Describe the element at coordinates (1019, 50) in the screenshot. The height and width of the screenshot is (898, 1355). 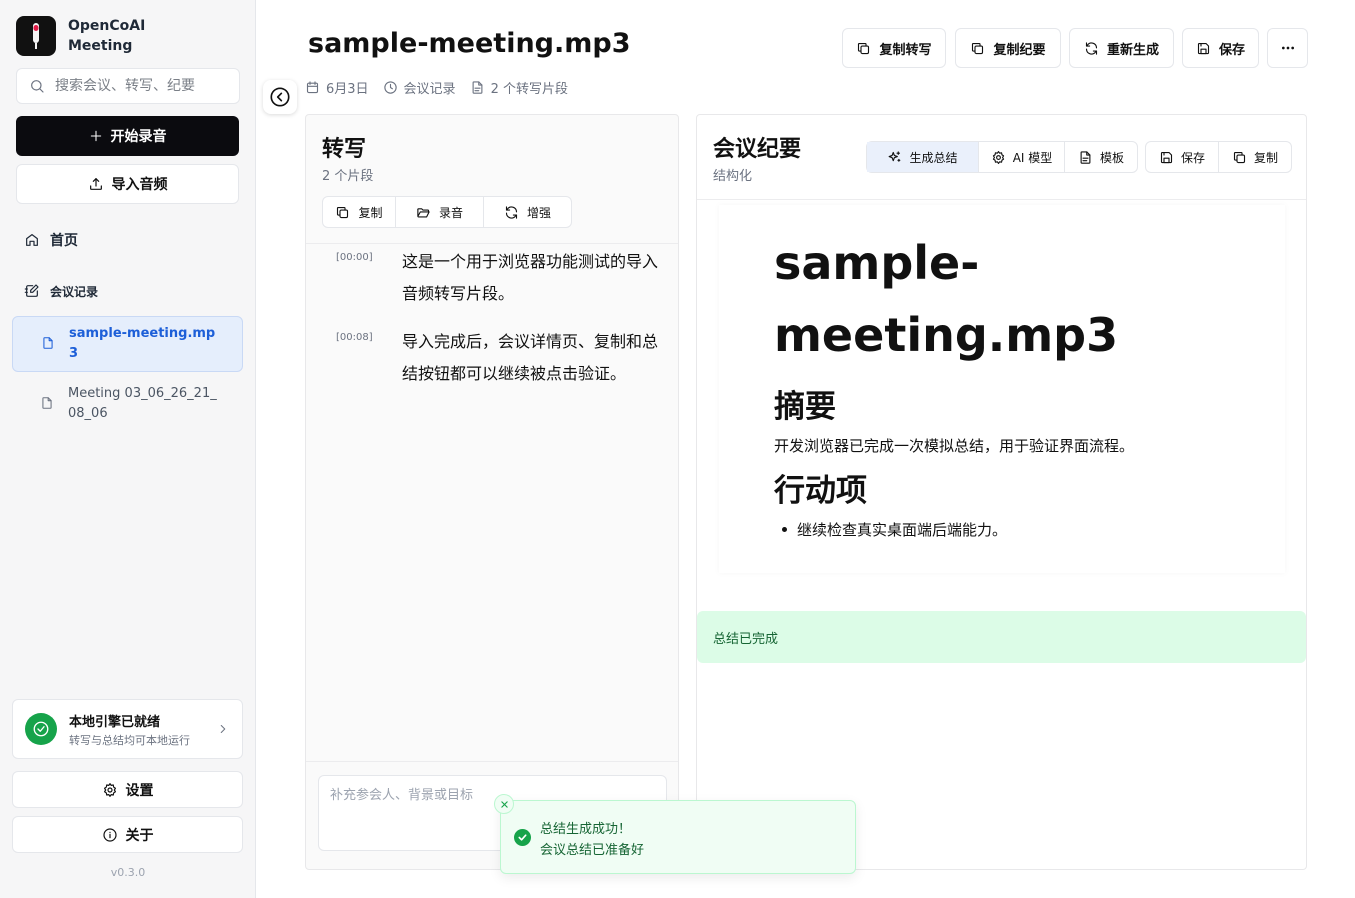
I see `copy-summary-label: 复制纪要` at that location.